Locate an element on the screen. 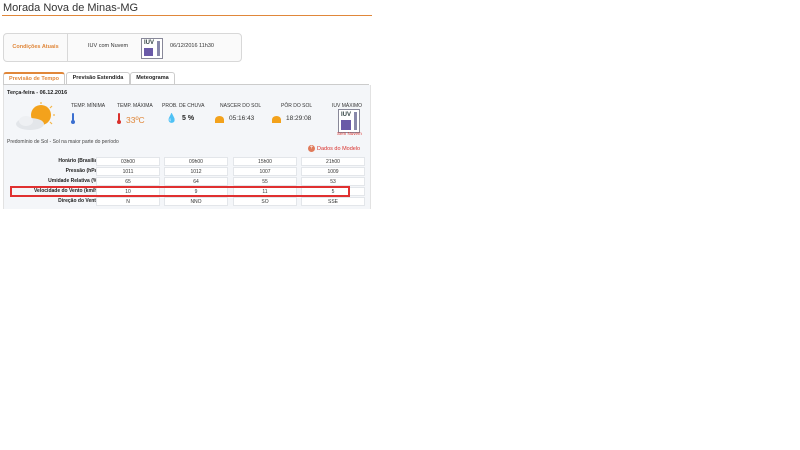 The height and width of the screenshot is (450, 800). table-cell: 1009 is located at coordinates (333, 171).